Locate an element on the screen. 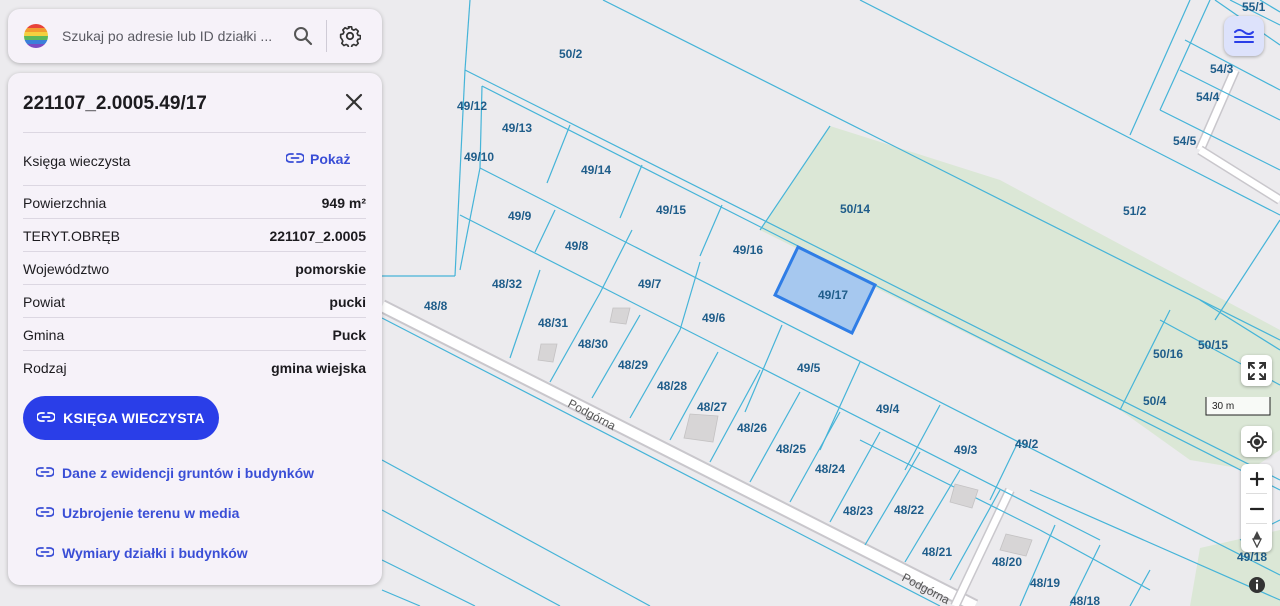 The image size is (1280, 606). parcel-label: 48/32 is located at coordinates (507, 284).